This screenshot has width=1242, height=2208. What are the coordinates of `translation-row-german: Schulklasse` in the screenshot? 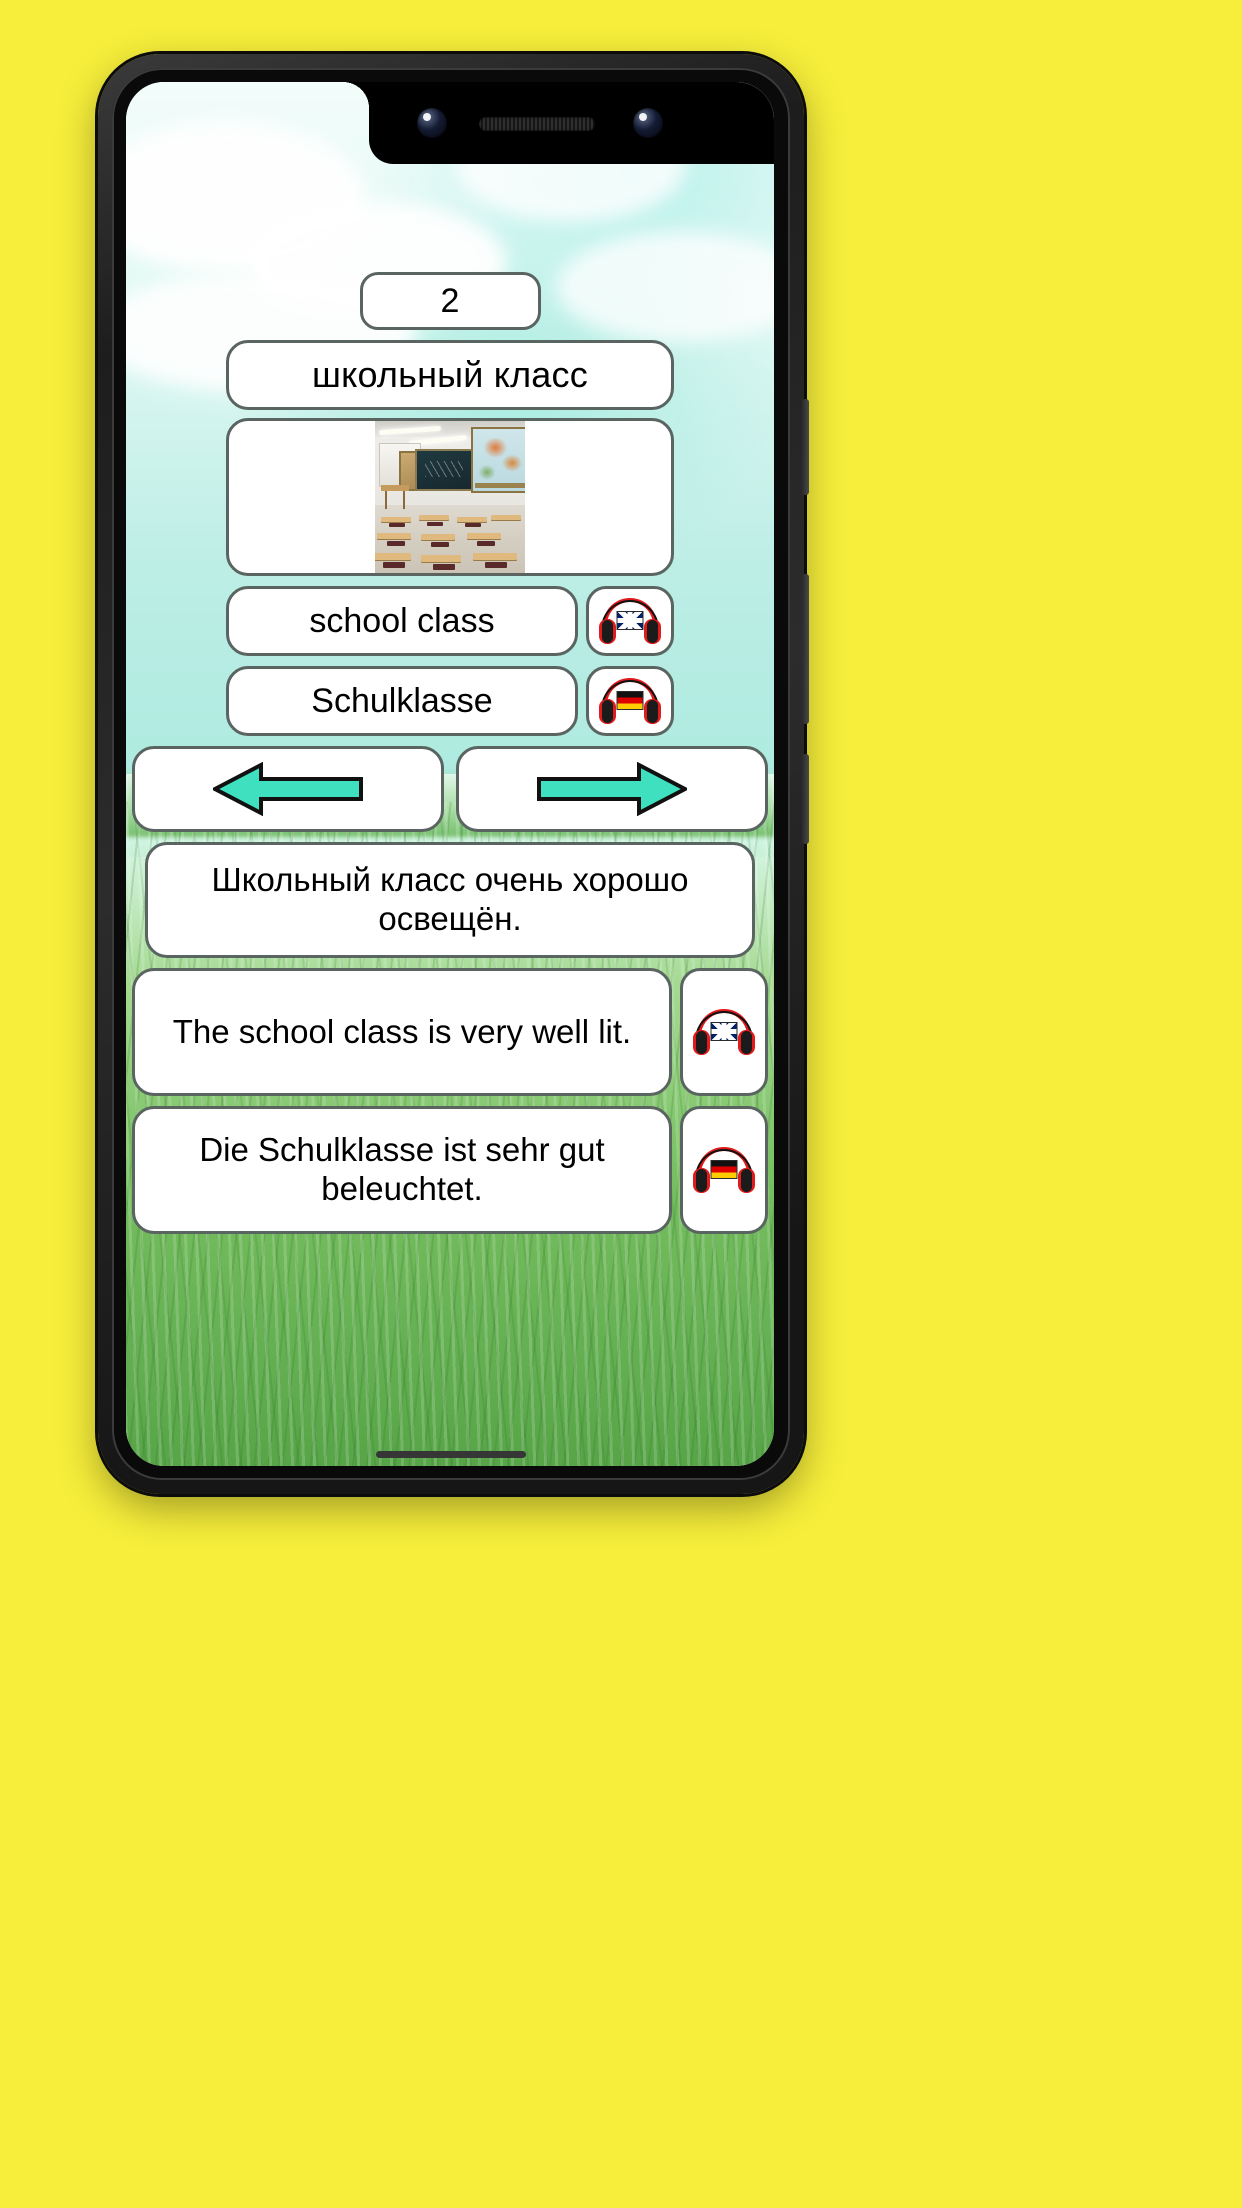 It's located at (450, 701).